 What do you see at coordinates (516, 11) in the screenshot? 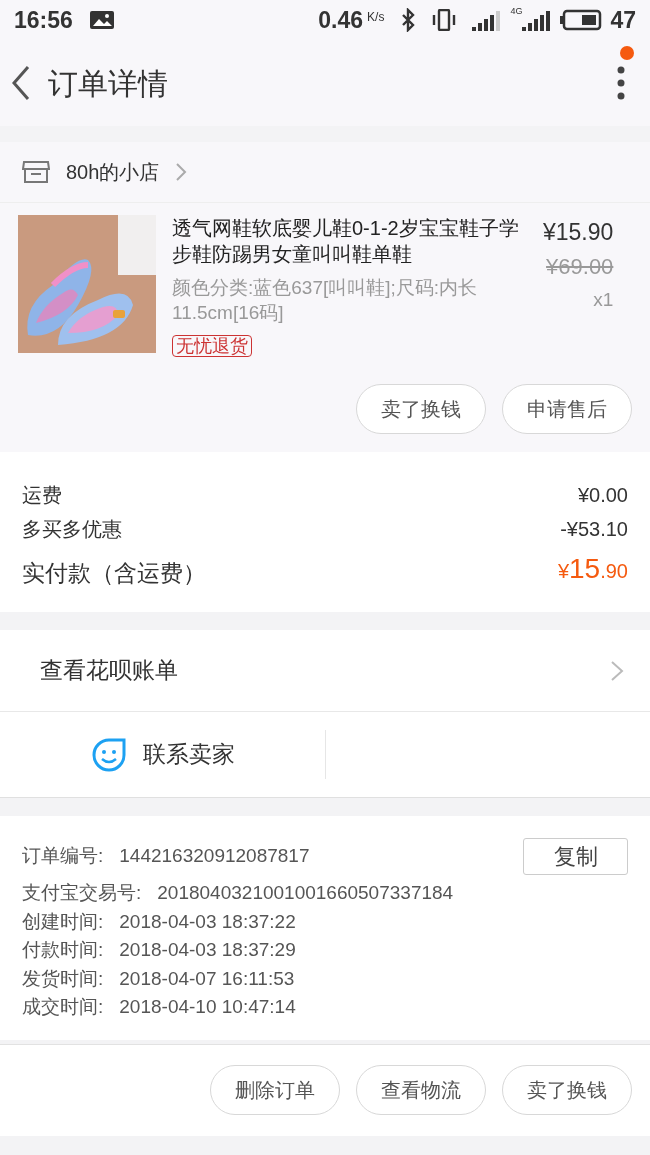
I see `network-type: 4G` at bounding box center [516, 11].